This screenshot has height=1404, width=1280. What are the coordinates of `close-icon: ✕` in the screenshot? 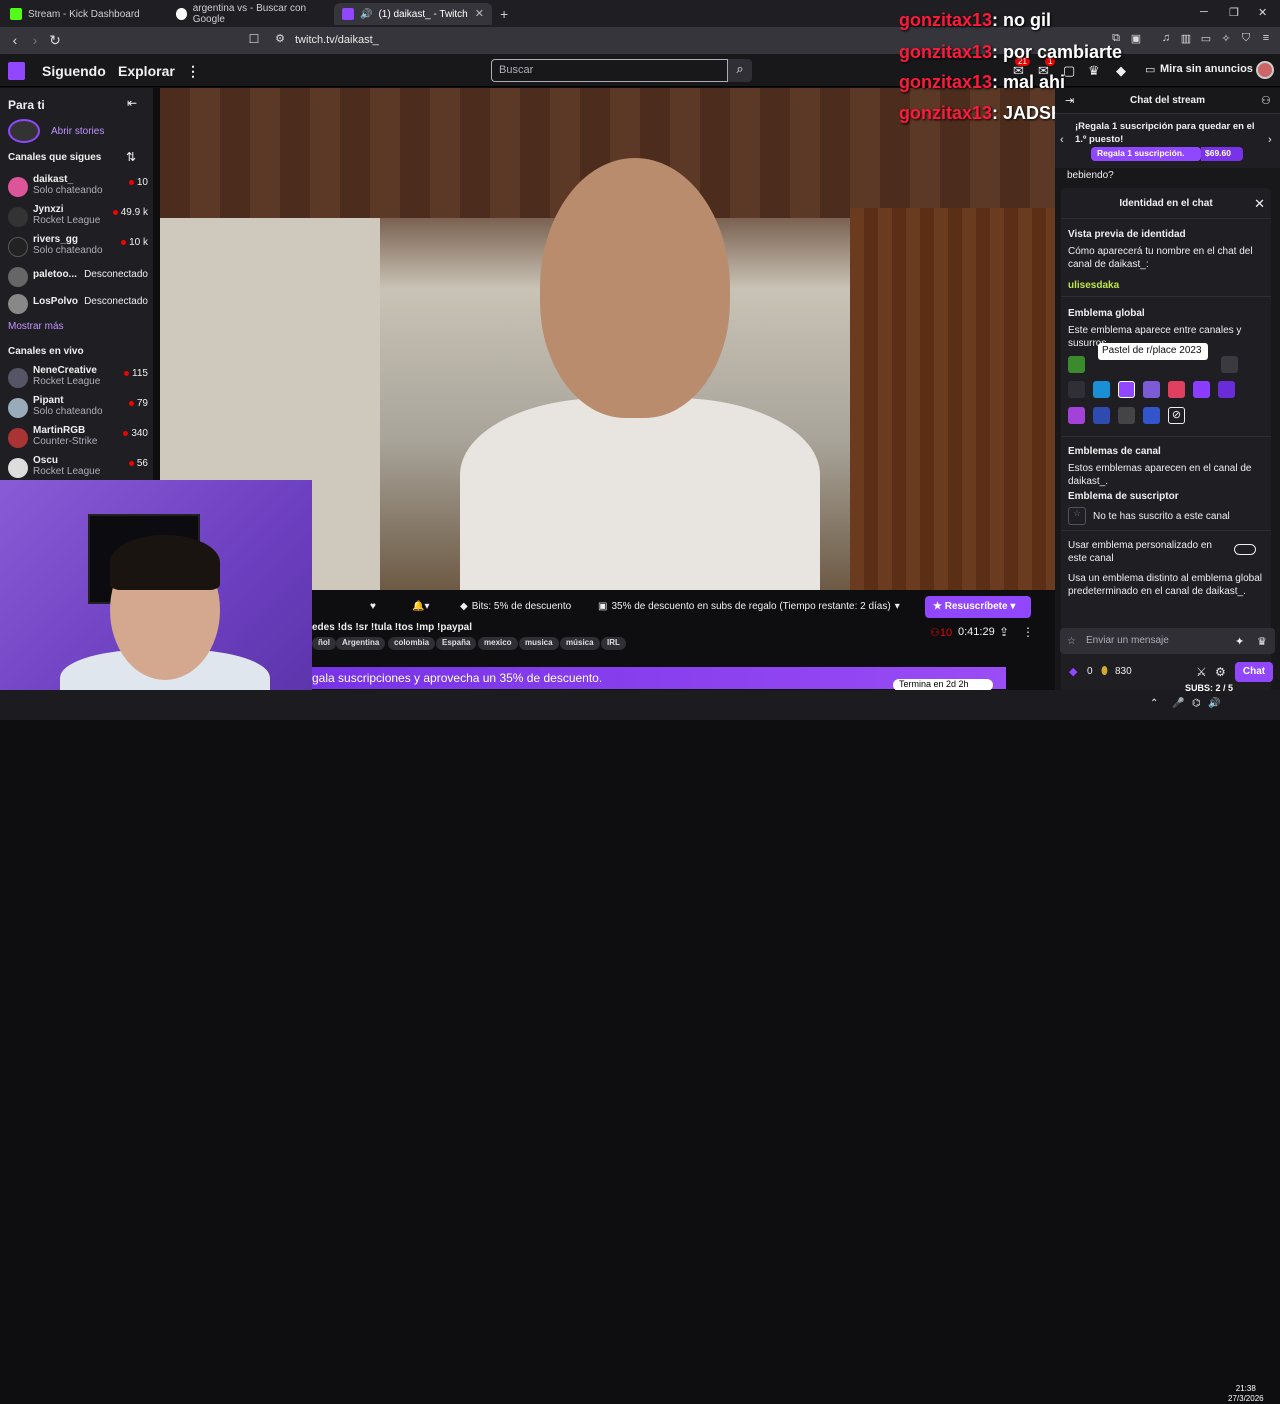 It's located at (1259, 204).